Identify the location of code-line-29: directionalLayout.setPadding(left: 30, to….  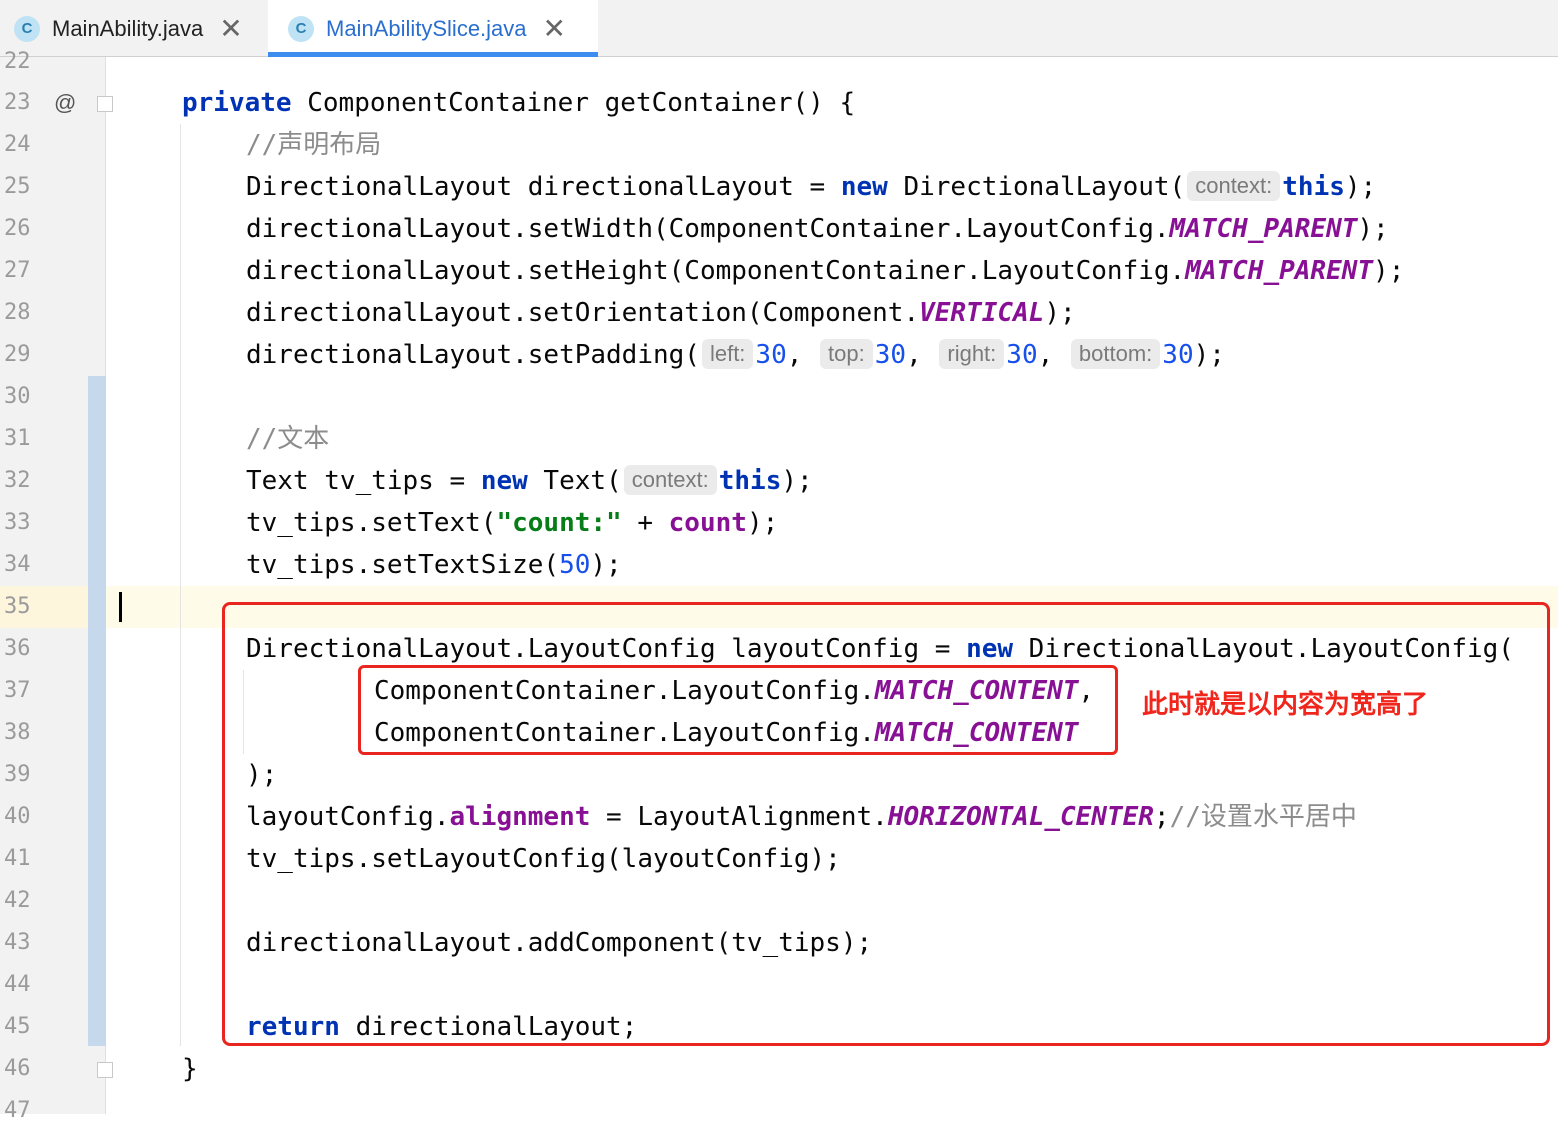
(779, 355).